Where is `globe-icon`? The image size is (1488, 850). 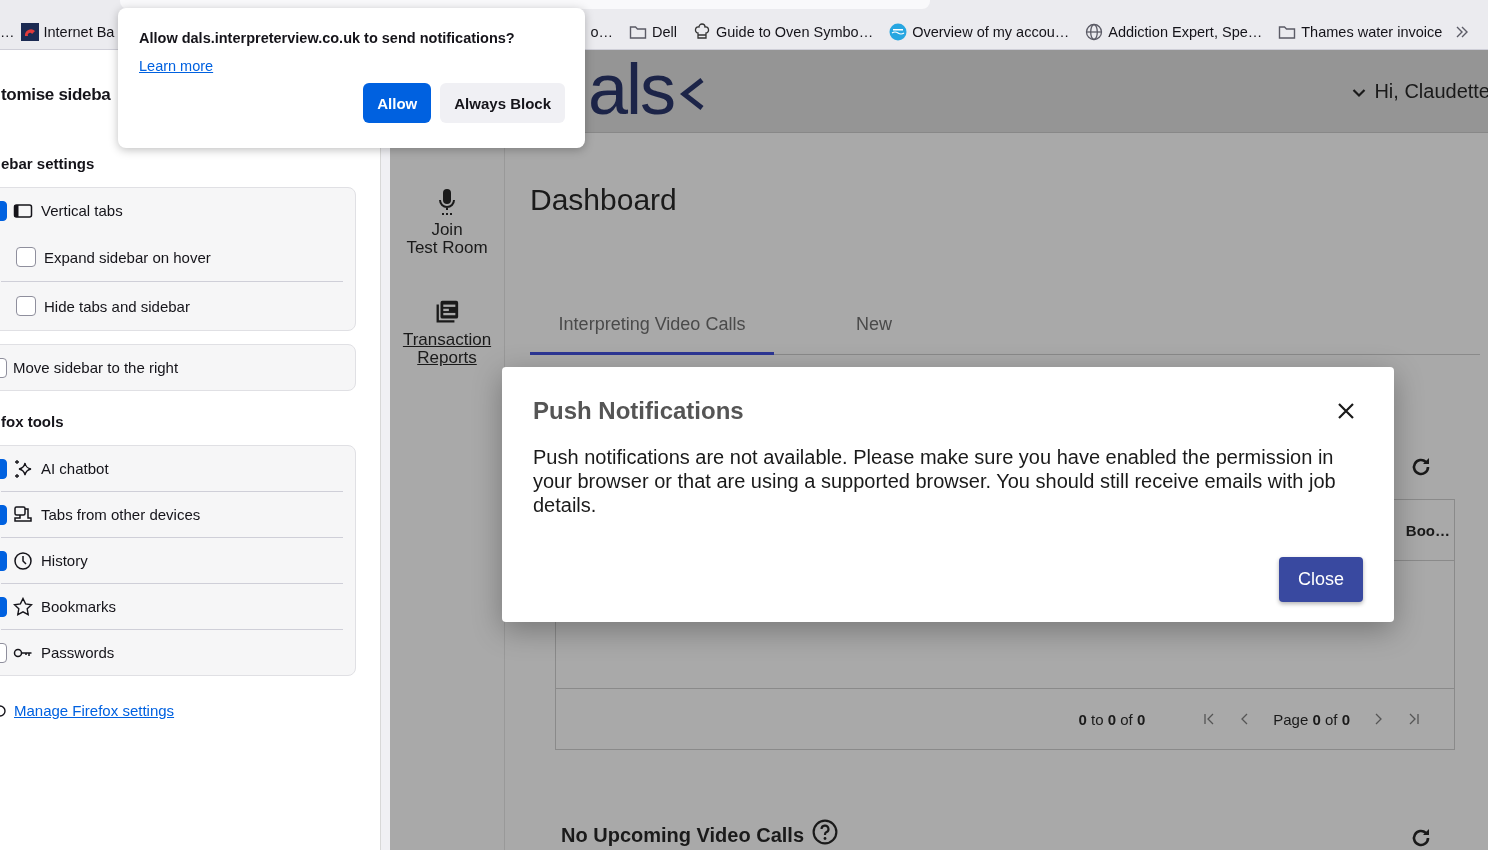
globe-icon is located at coordinates (1094, 31).